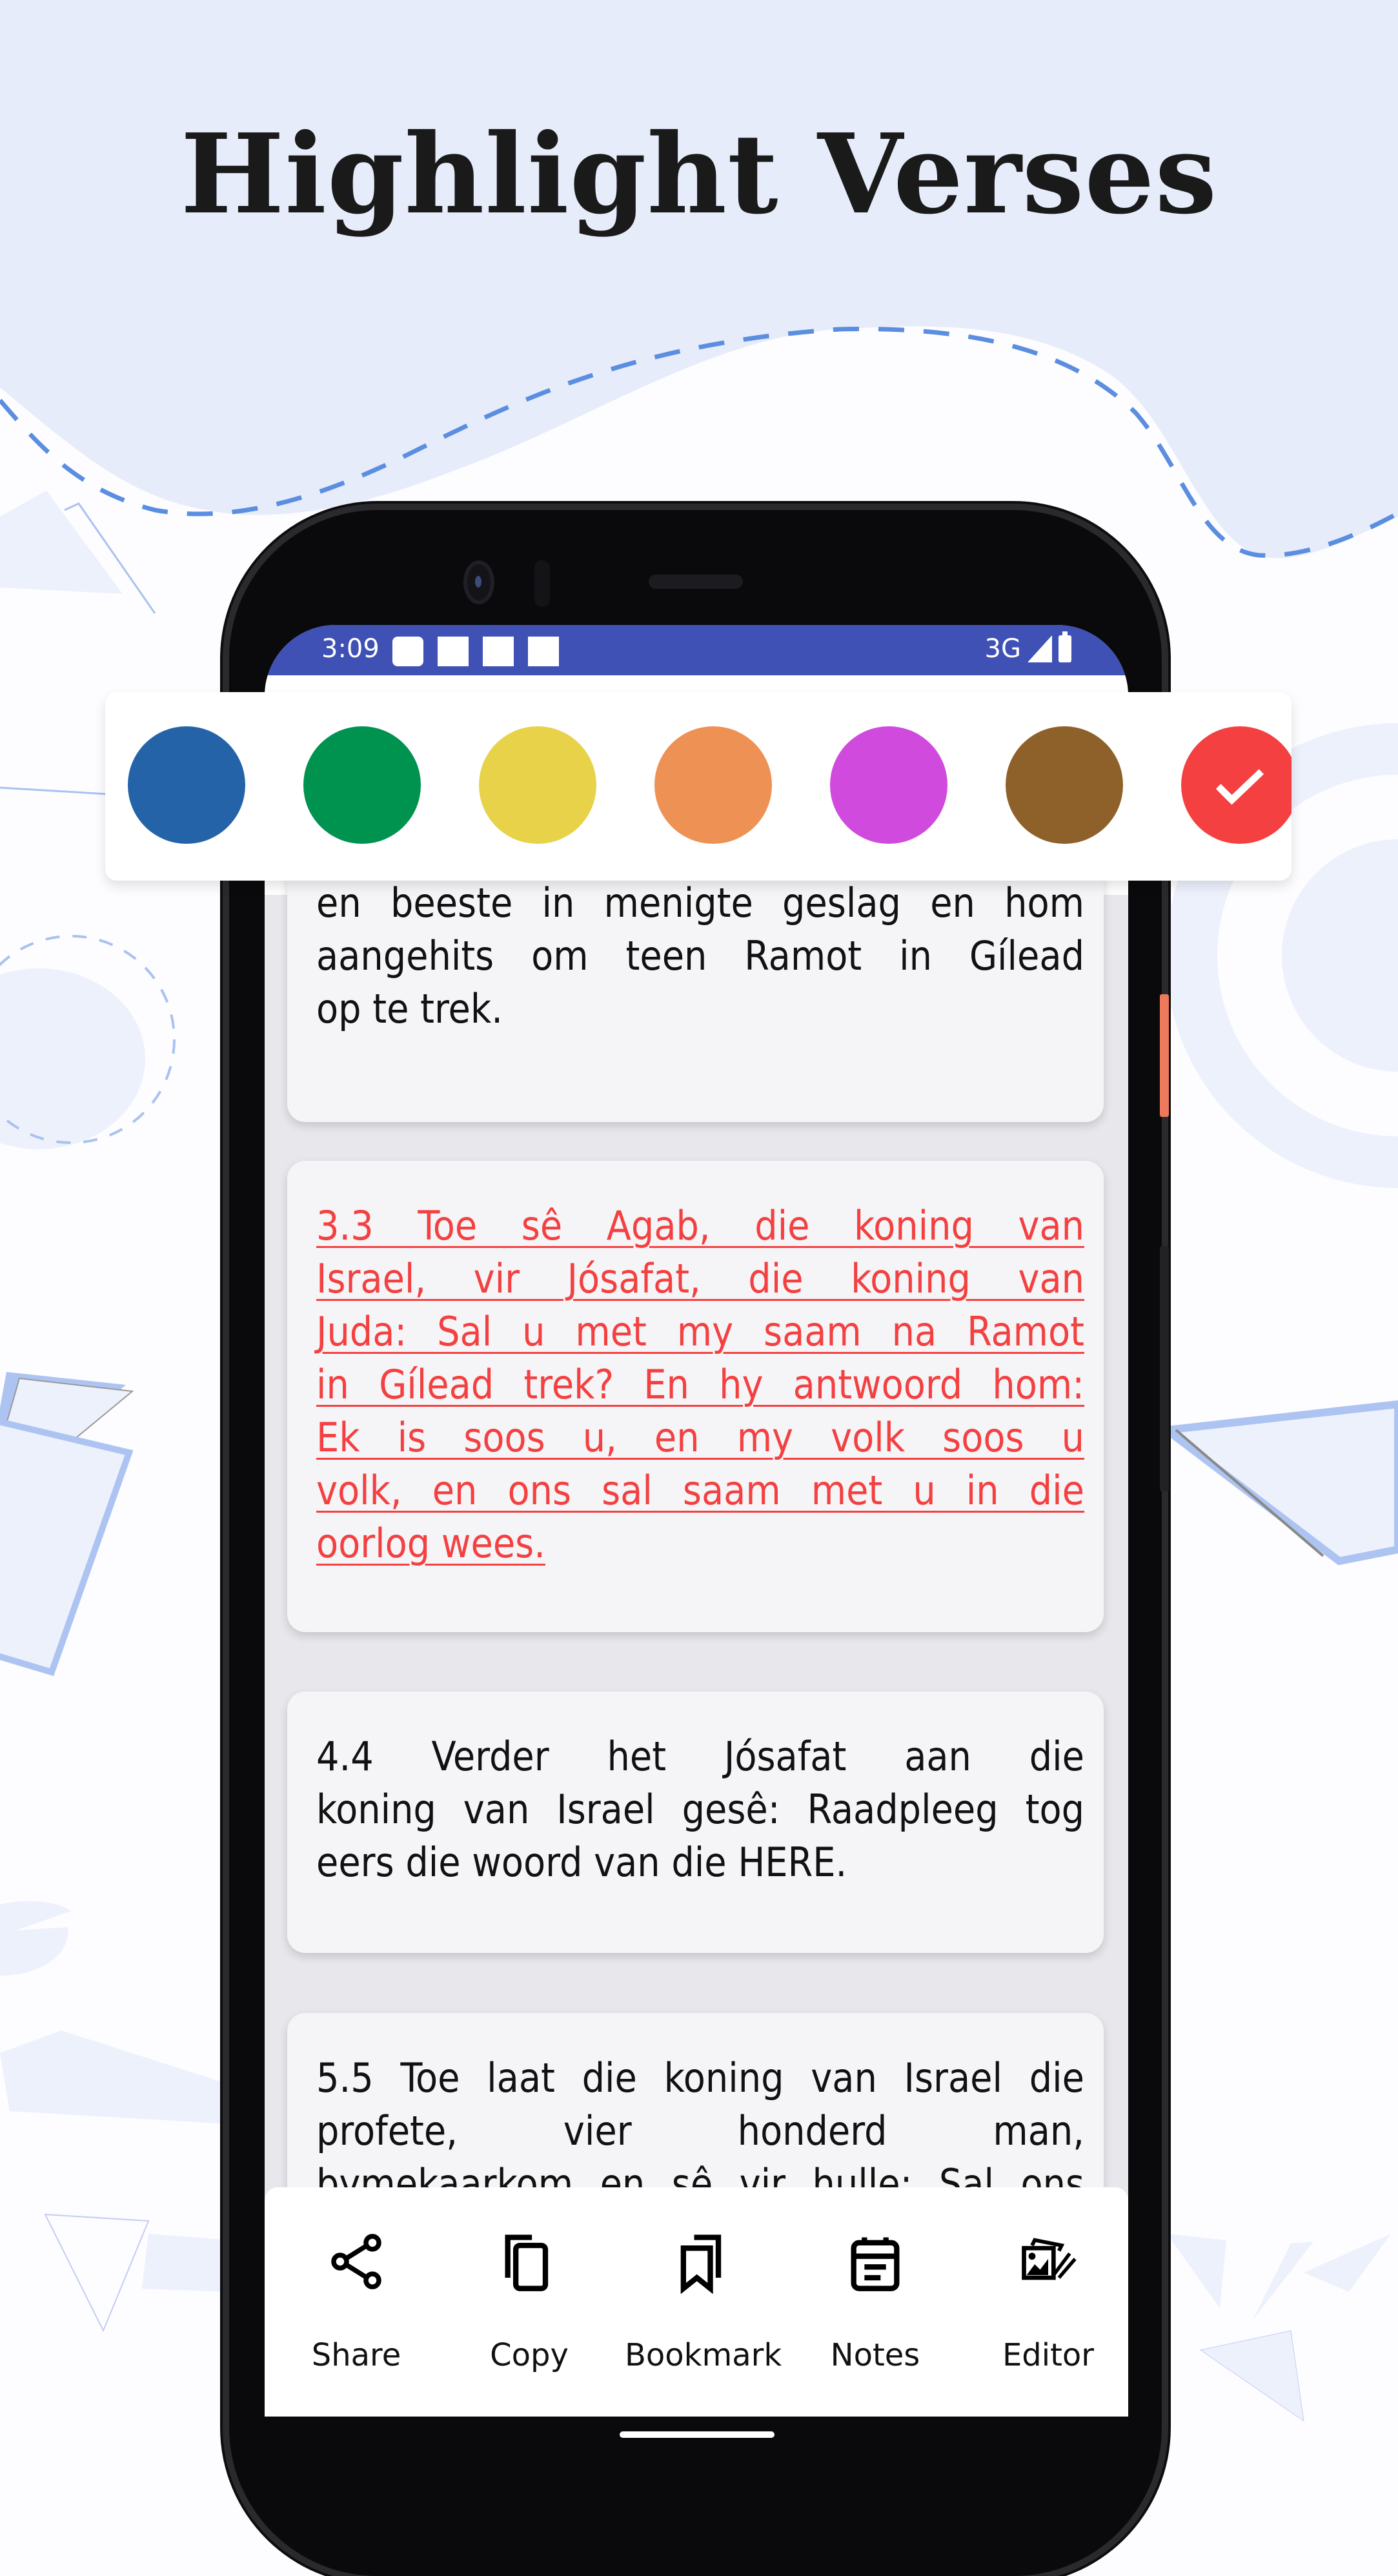 This screenshot has width=1398, height=2576. What do you see at coordinates (701, 2264) in the screenshot?
I see `bookmark-icon` at bounding box center [701, 2264].